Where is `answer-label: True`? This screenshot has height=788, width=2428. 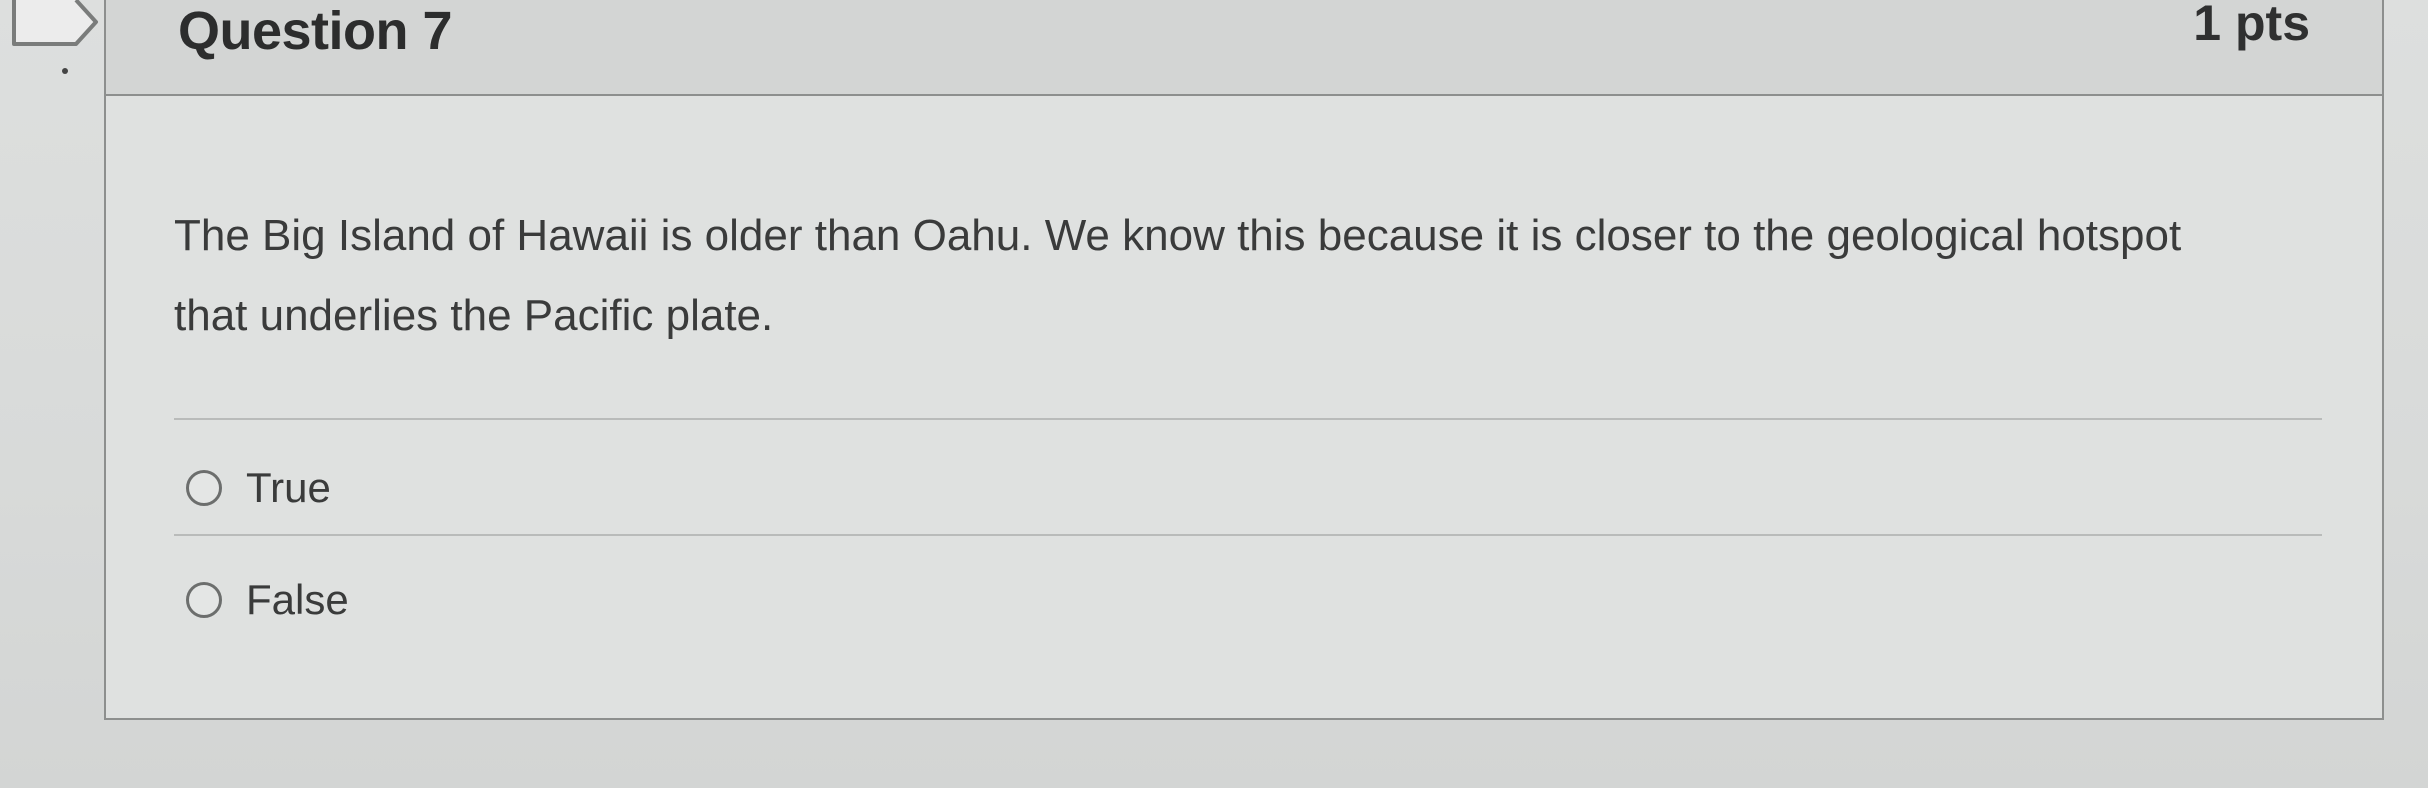
answer-label: True is located at coordinates (288, 488).